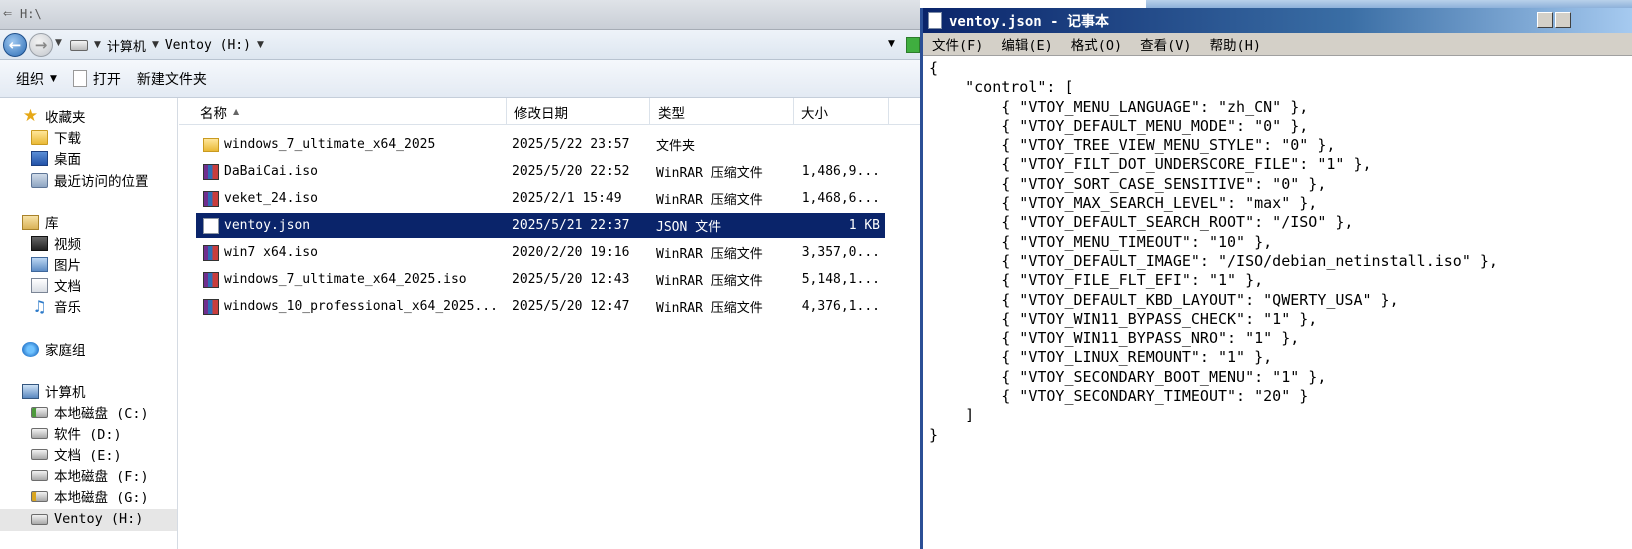 The image size is (1632, 549). What do you see at coordinates (1026, 44) in the screenshot?
I see `menu-edit: 编辑(E)` at bounding box center [1026, 44].